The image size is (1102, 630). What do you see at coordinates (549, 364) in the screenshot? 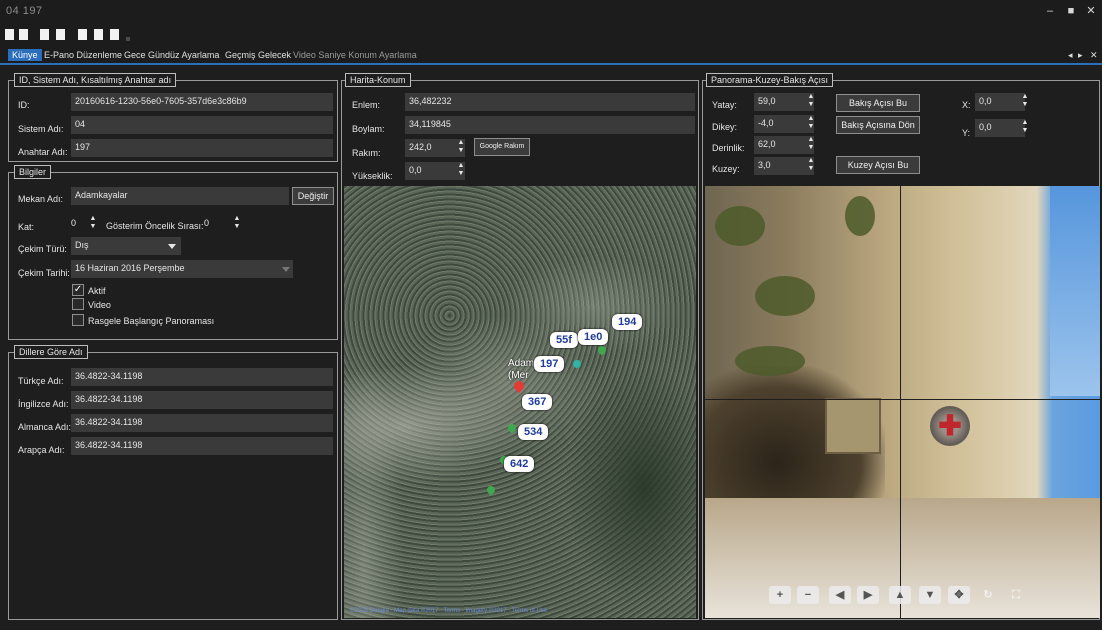
I see `map-marker: 197` at bounding box center [549, 364].